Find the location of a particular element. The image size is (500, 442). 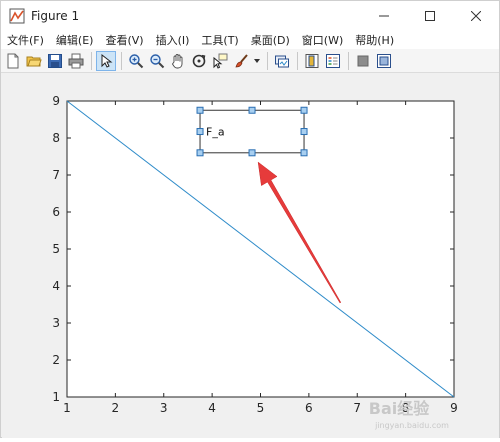

menu-help: 帮助(H) is located at coordinates (374, 40).